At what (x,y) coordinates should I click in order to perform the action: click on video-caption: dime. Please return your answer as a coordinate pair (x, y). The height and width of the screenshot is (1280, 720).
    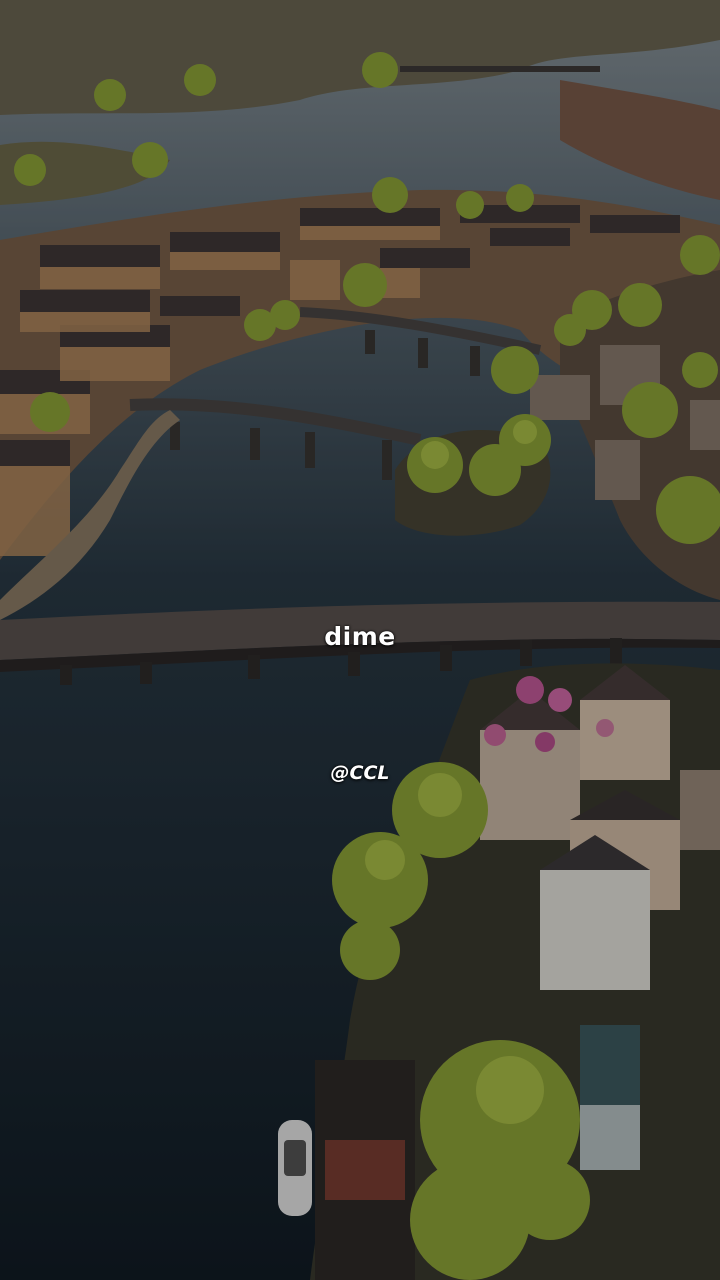
    Looking at the image, I should click on (360, 636).